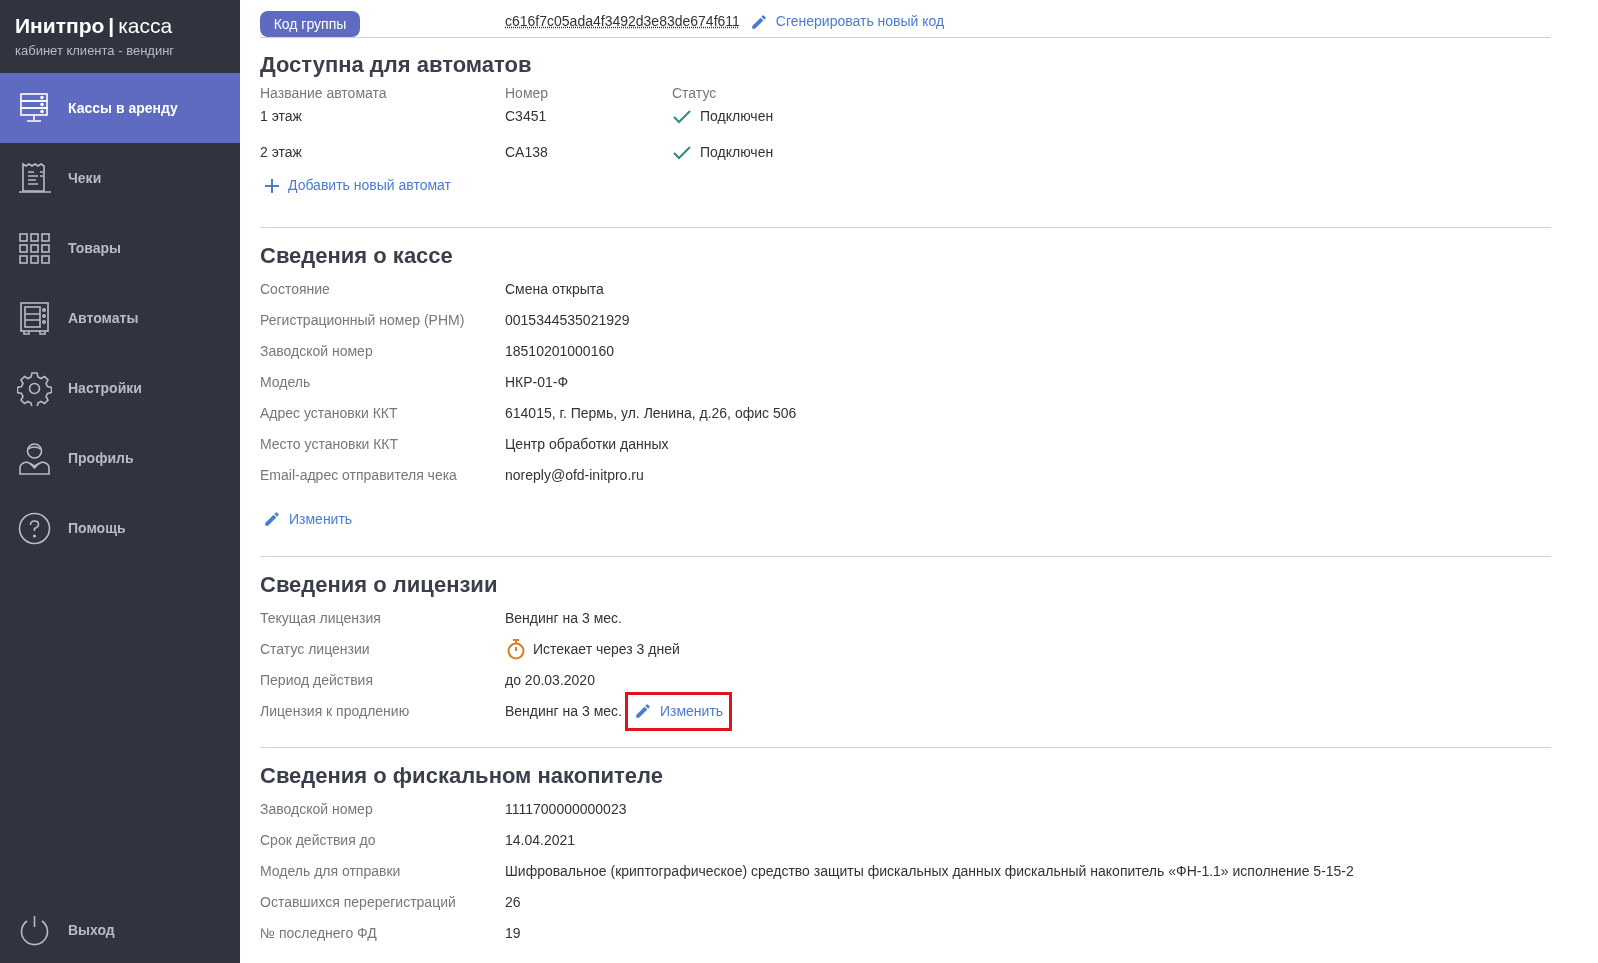 This screenshot has width=1598, height=963. What do you see at coordinates (606, 649) in the screenshot?
I see `field-value: Истекает через 3 дней` at bounding box center [606, 649].